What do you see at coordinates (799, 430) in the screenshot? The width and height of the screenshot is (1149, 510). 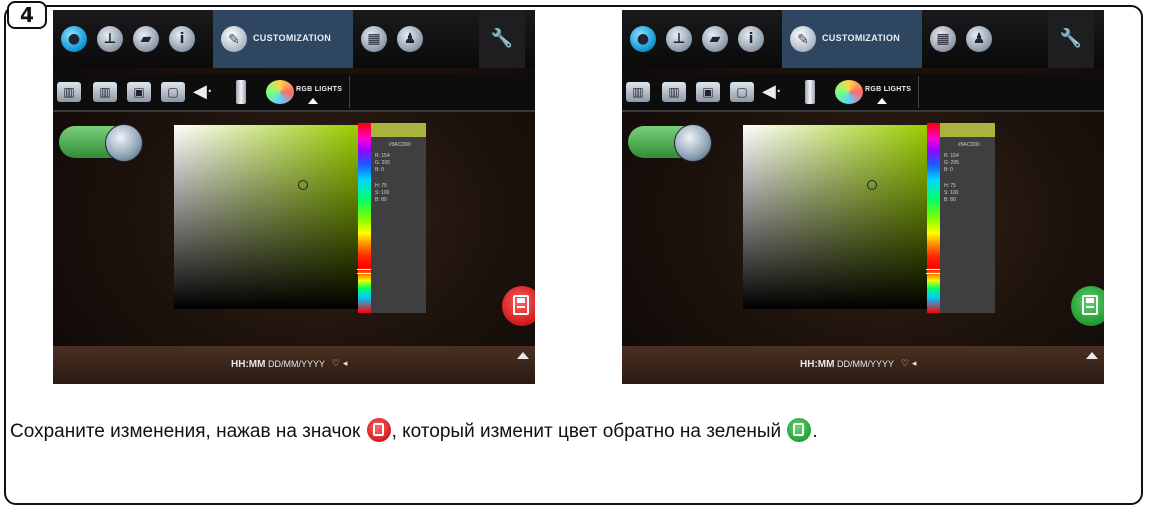 I see `save-green-icon` at bounding box center [799, 430].